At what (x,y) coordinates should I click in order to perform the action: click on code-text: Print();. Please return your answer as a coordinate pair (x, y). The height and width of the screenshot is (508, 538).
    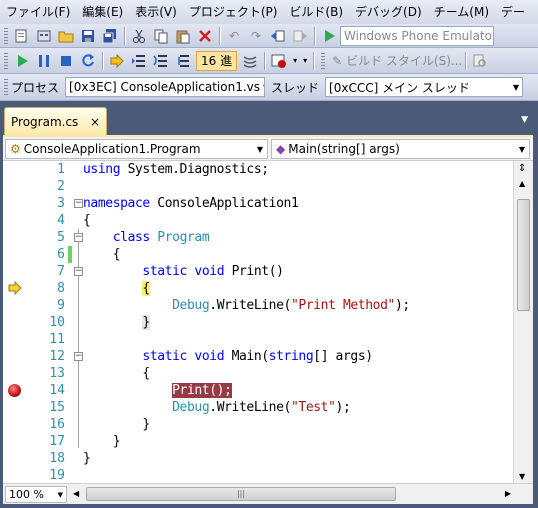
    Looking at the image, I should click on (157, 390).